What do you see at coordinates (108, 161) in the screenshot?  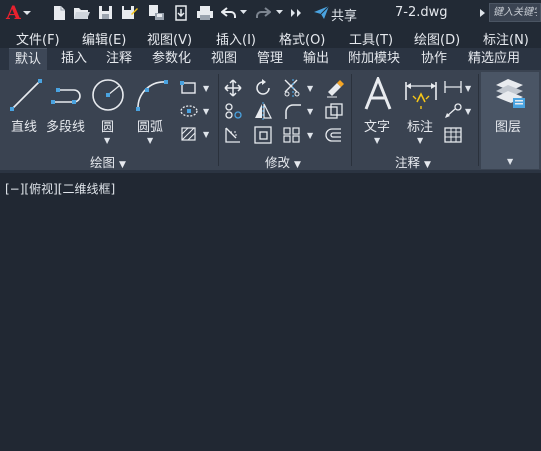 I see `draw-panel-title: 绘图 ▼` at bounding box center [108, 161].